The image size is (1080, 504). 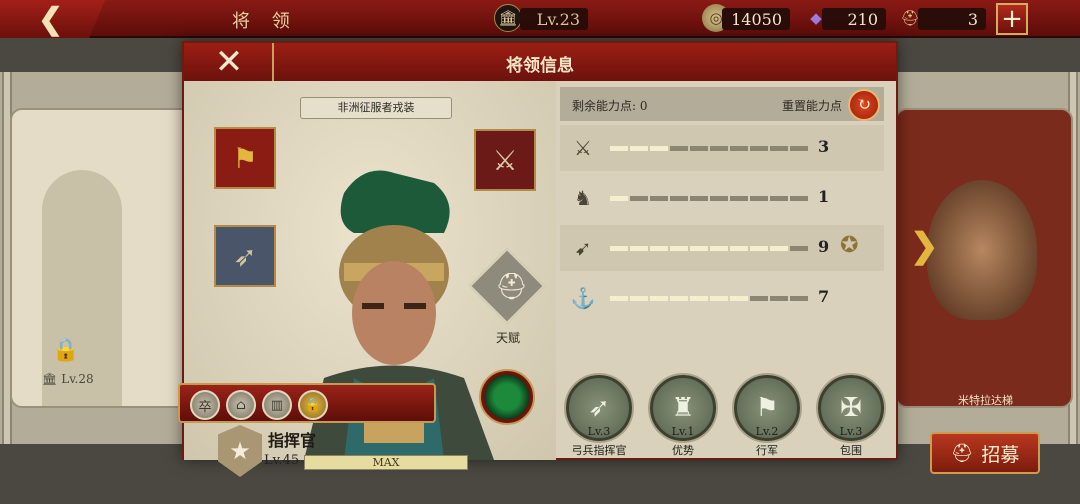 I want to click on helmet-plus-icon: ⛑, so click(x=962, y=453).